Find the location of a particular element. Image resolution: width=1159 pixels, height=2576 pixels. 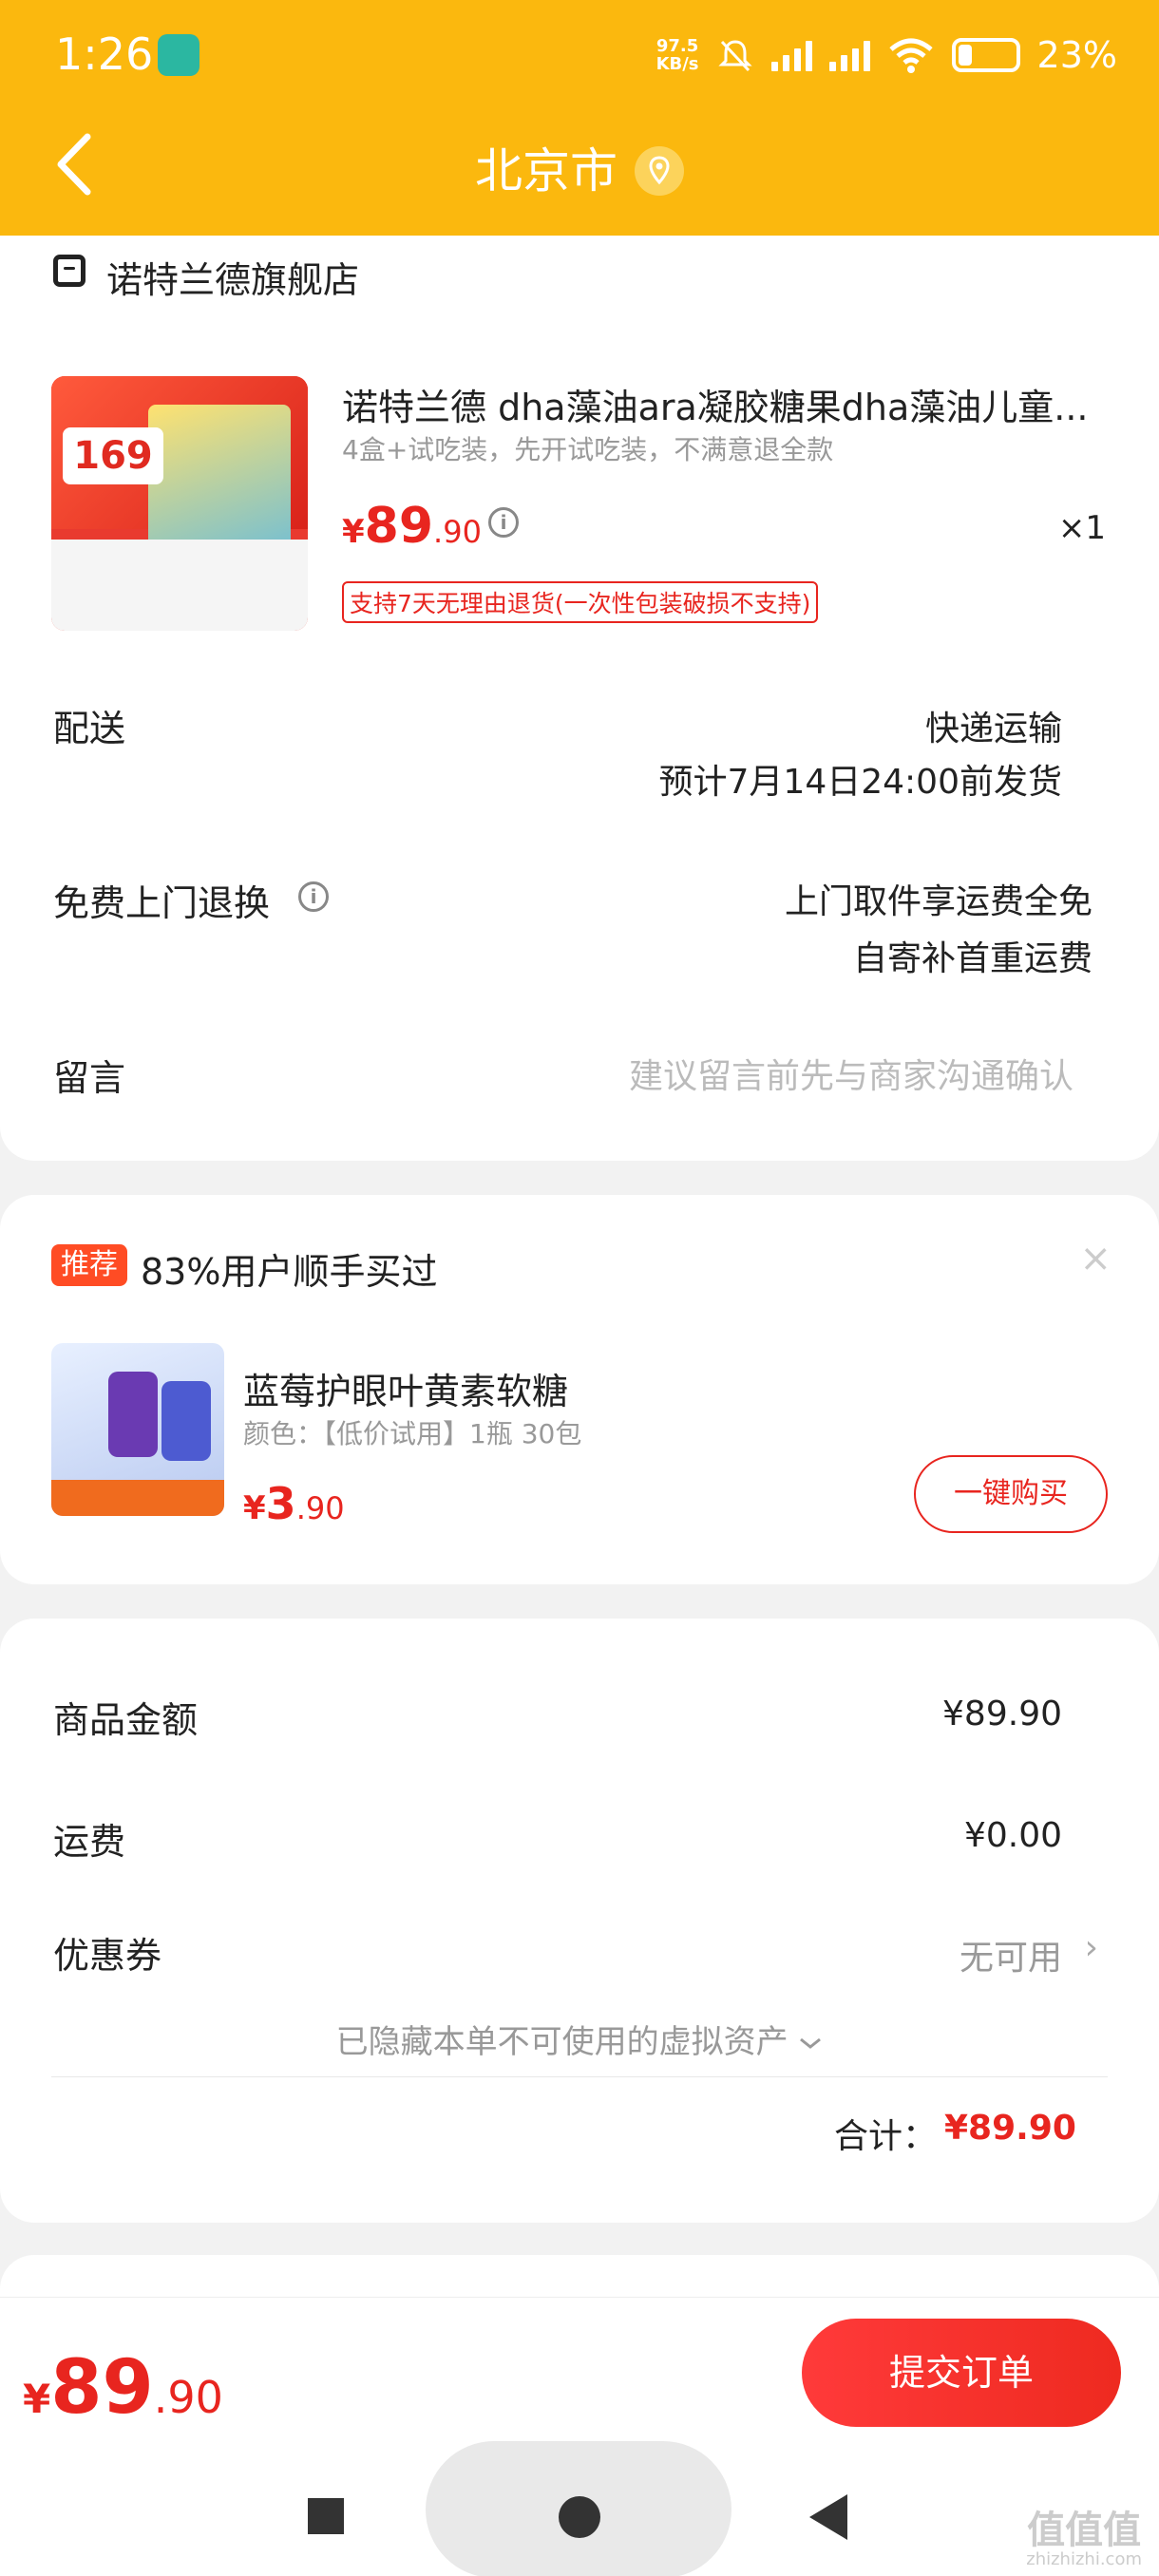

close-icon: × is located at coordinates (1095, 1258).